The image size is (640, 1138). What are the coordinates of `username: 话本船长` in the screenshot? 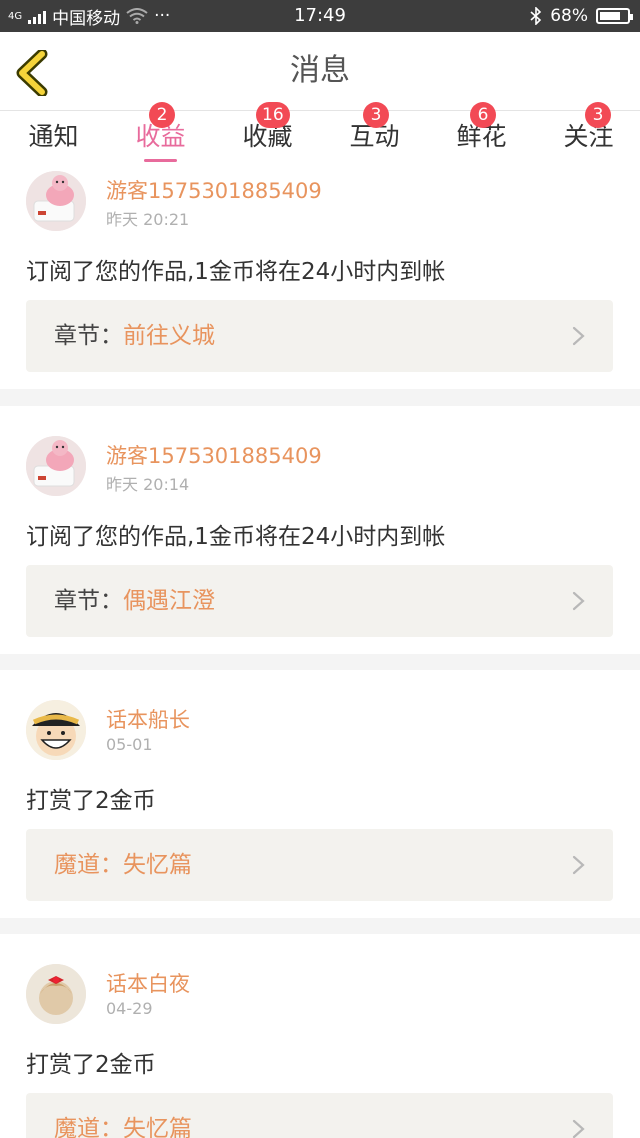 It's located at (148, 719).